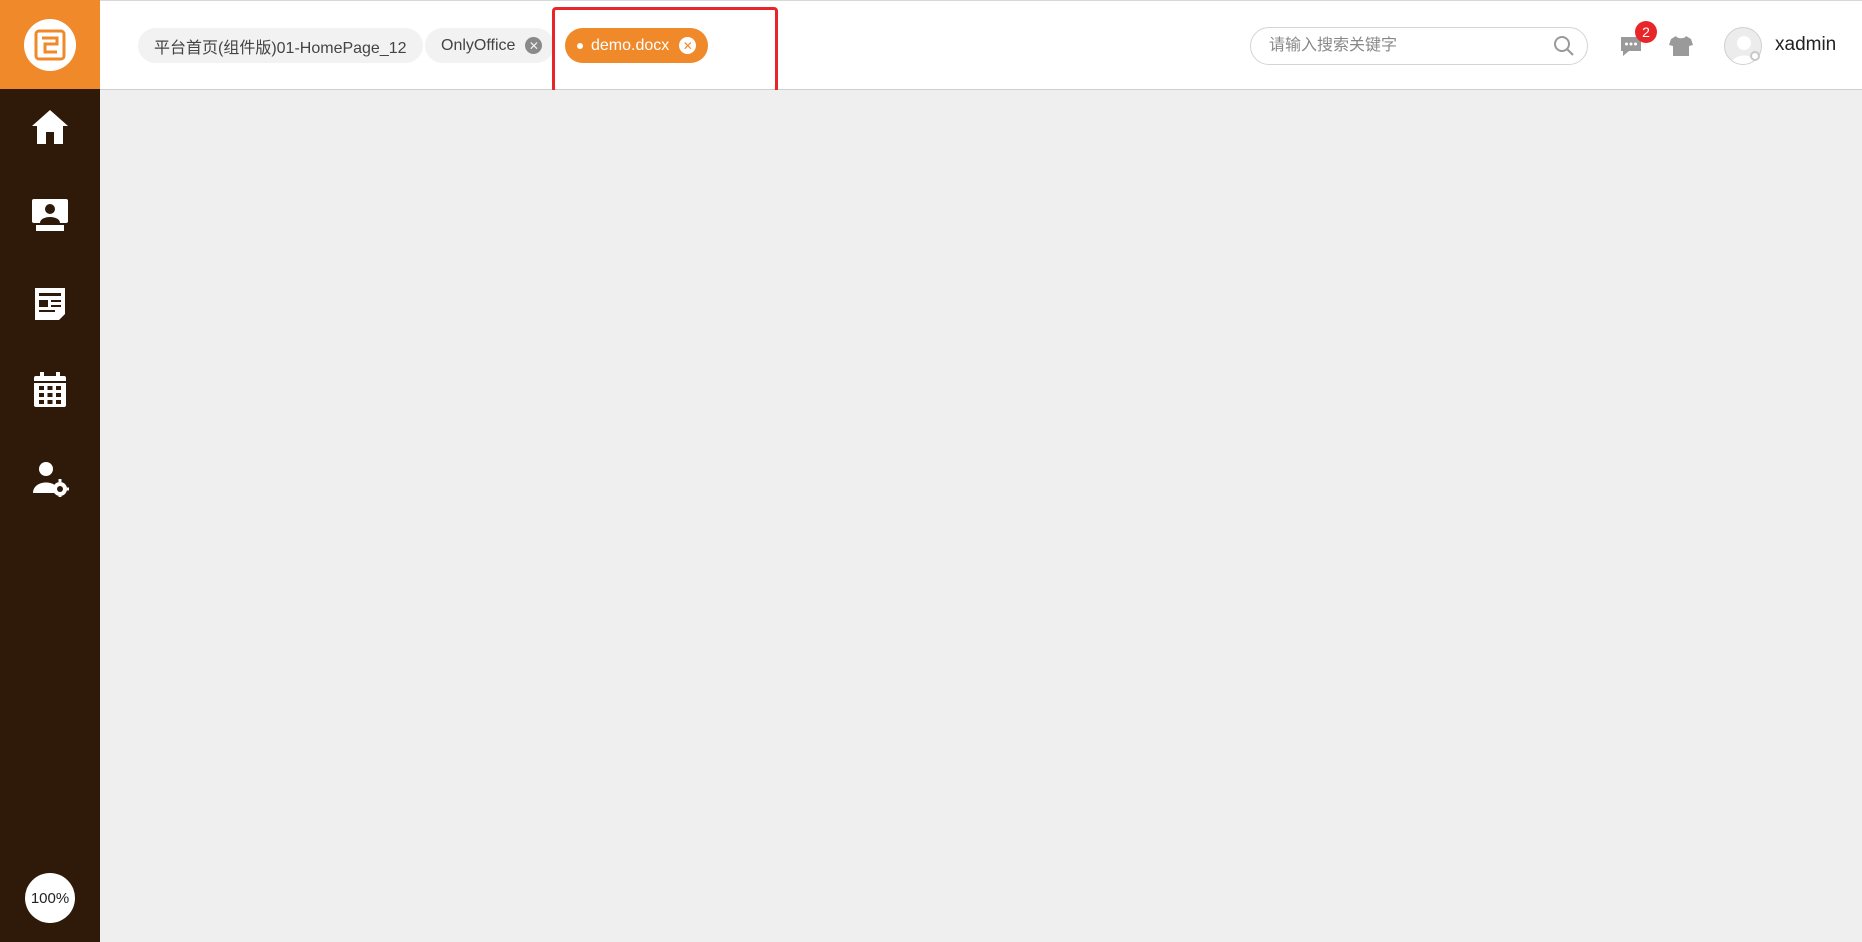 This screenshot has width=1862, height=942. Describe the element at coordinates (630, 45) in the screenshot. I see `tab-label: demo.docx` at that location.